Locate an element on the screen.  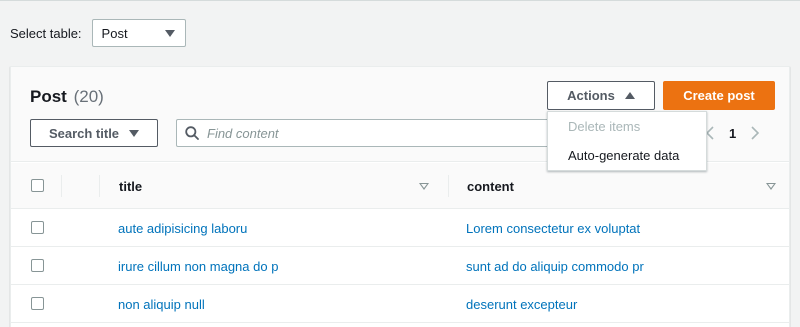
pagination: 1 is located at coordinates (732, 133).